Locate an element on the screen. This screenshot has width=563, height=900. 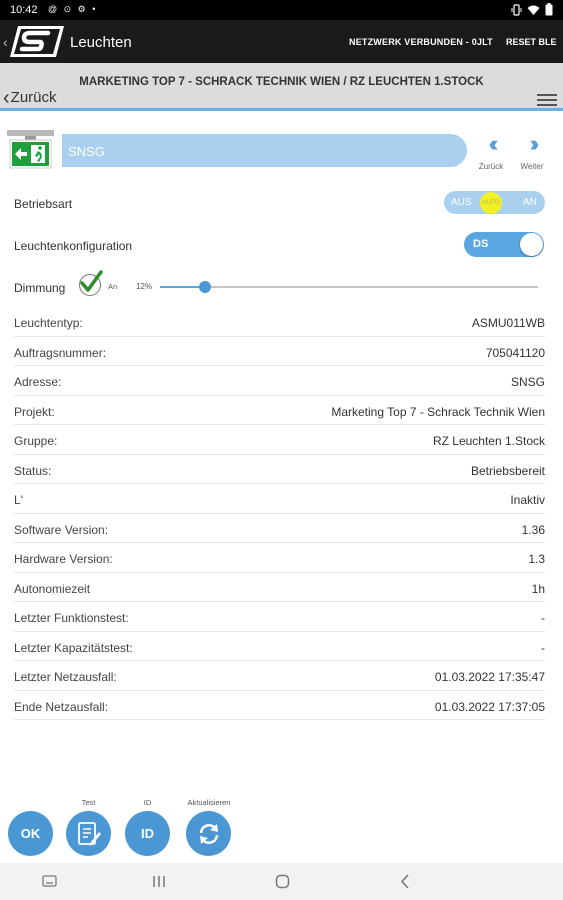
config-toggle: DS is located at coordinates (504, 244).